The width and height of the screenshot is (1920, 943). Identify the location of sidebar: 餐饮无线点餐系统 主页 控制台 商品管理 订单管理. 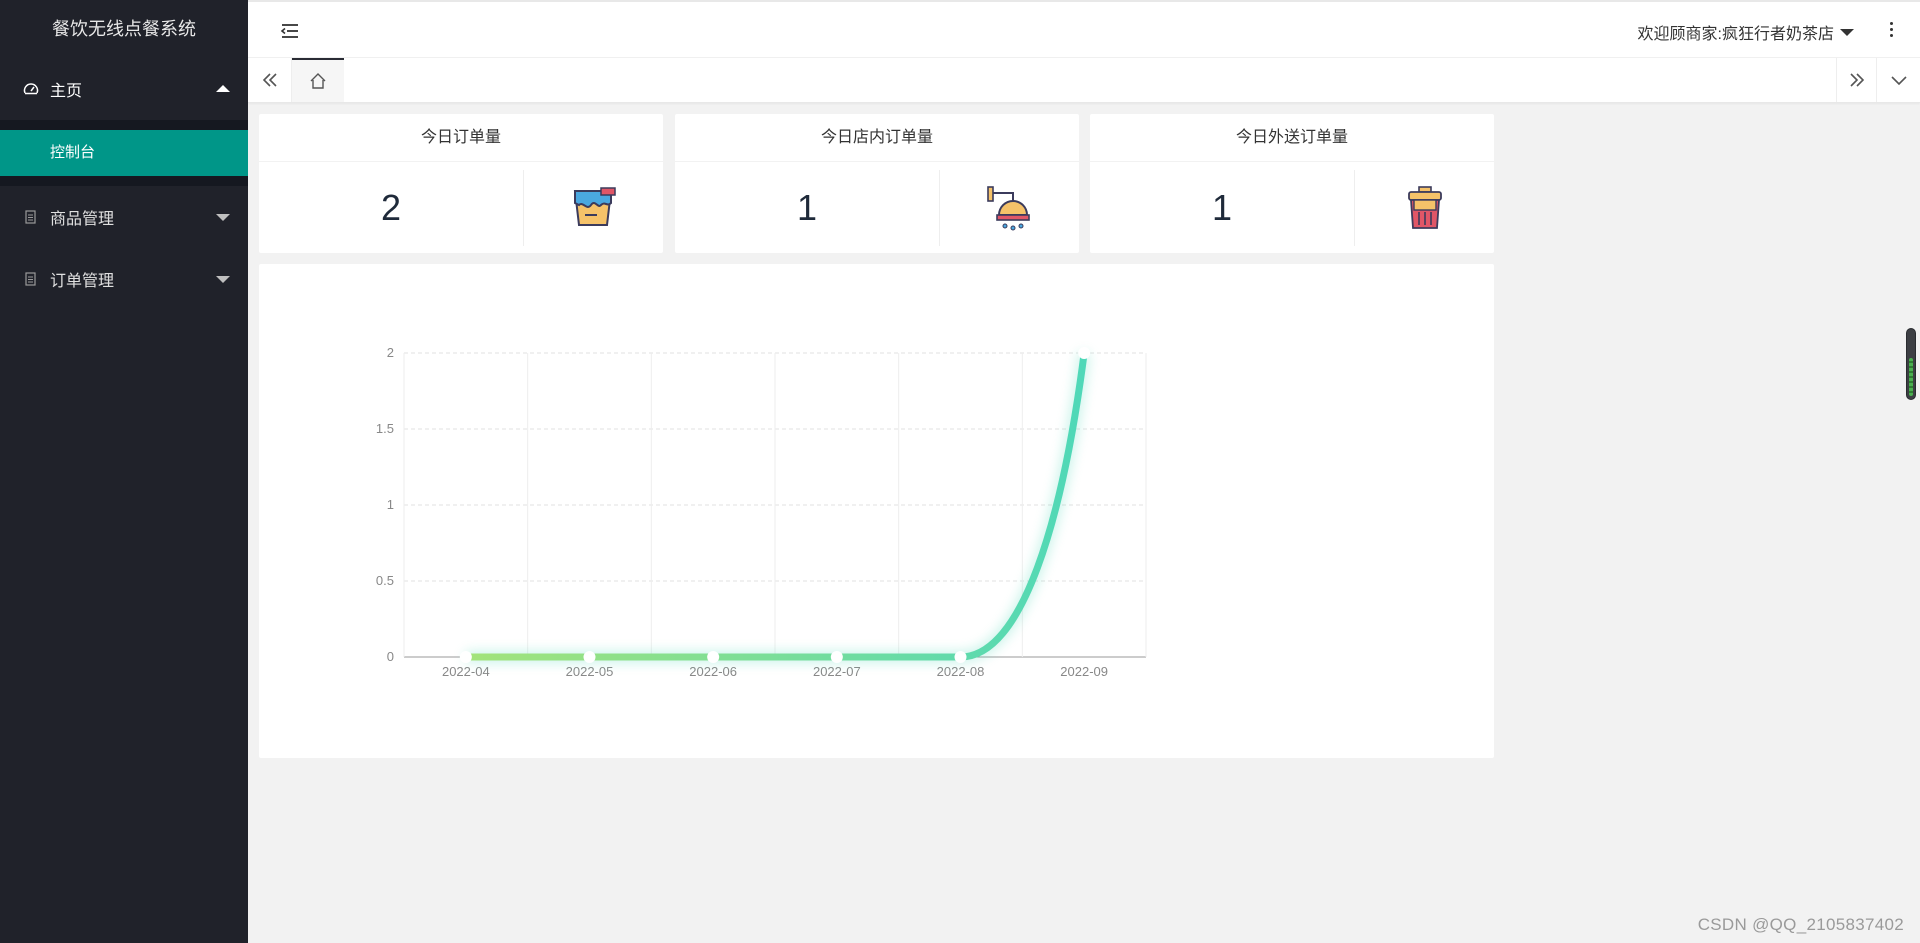
(124, 471).